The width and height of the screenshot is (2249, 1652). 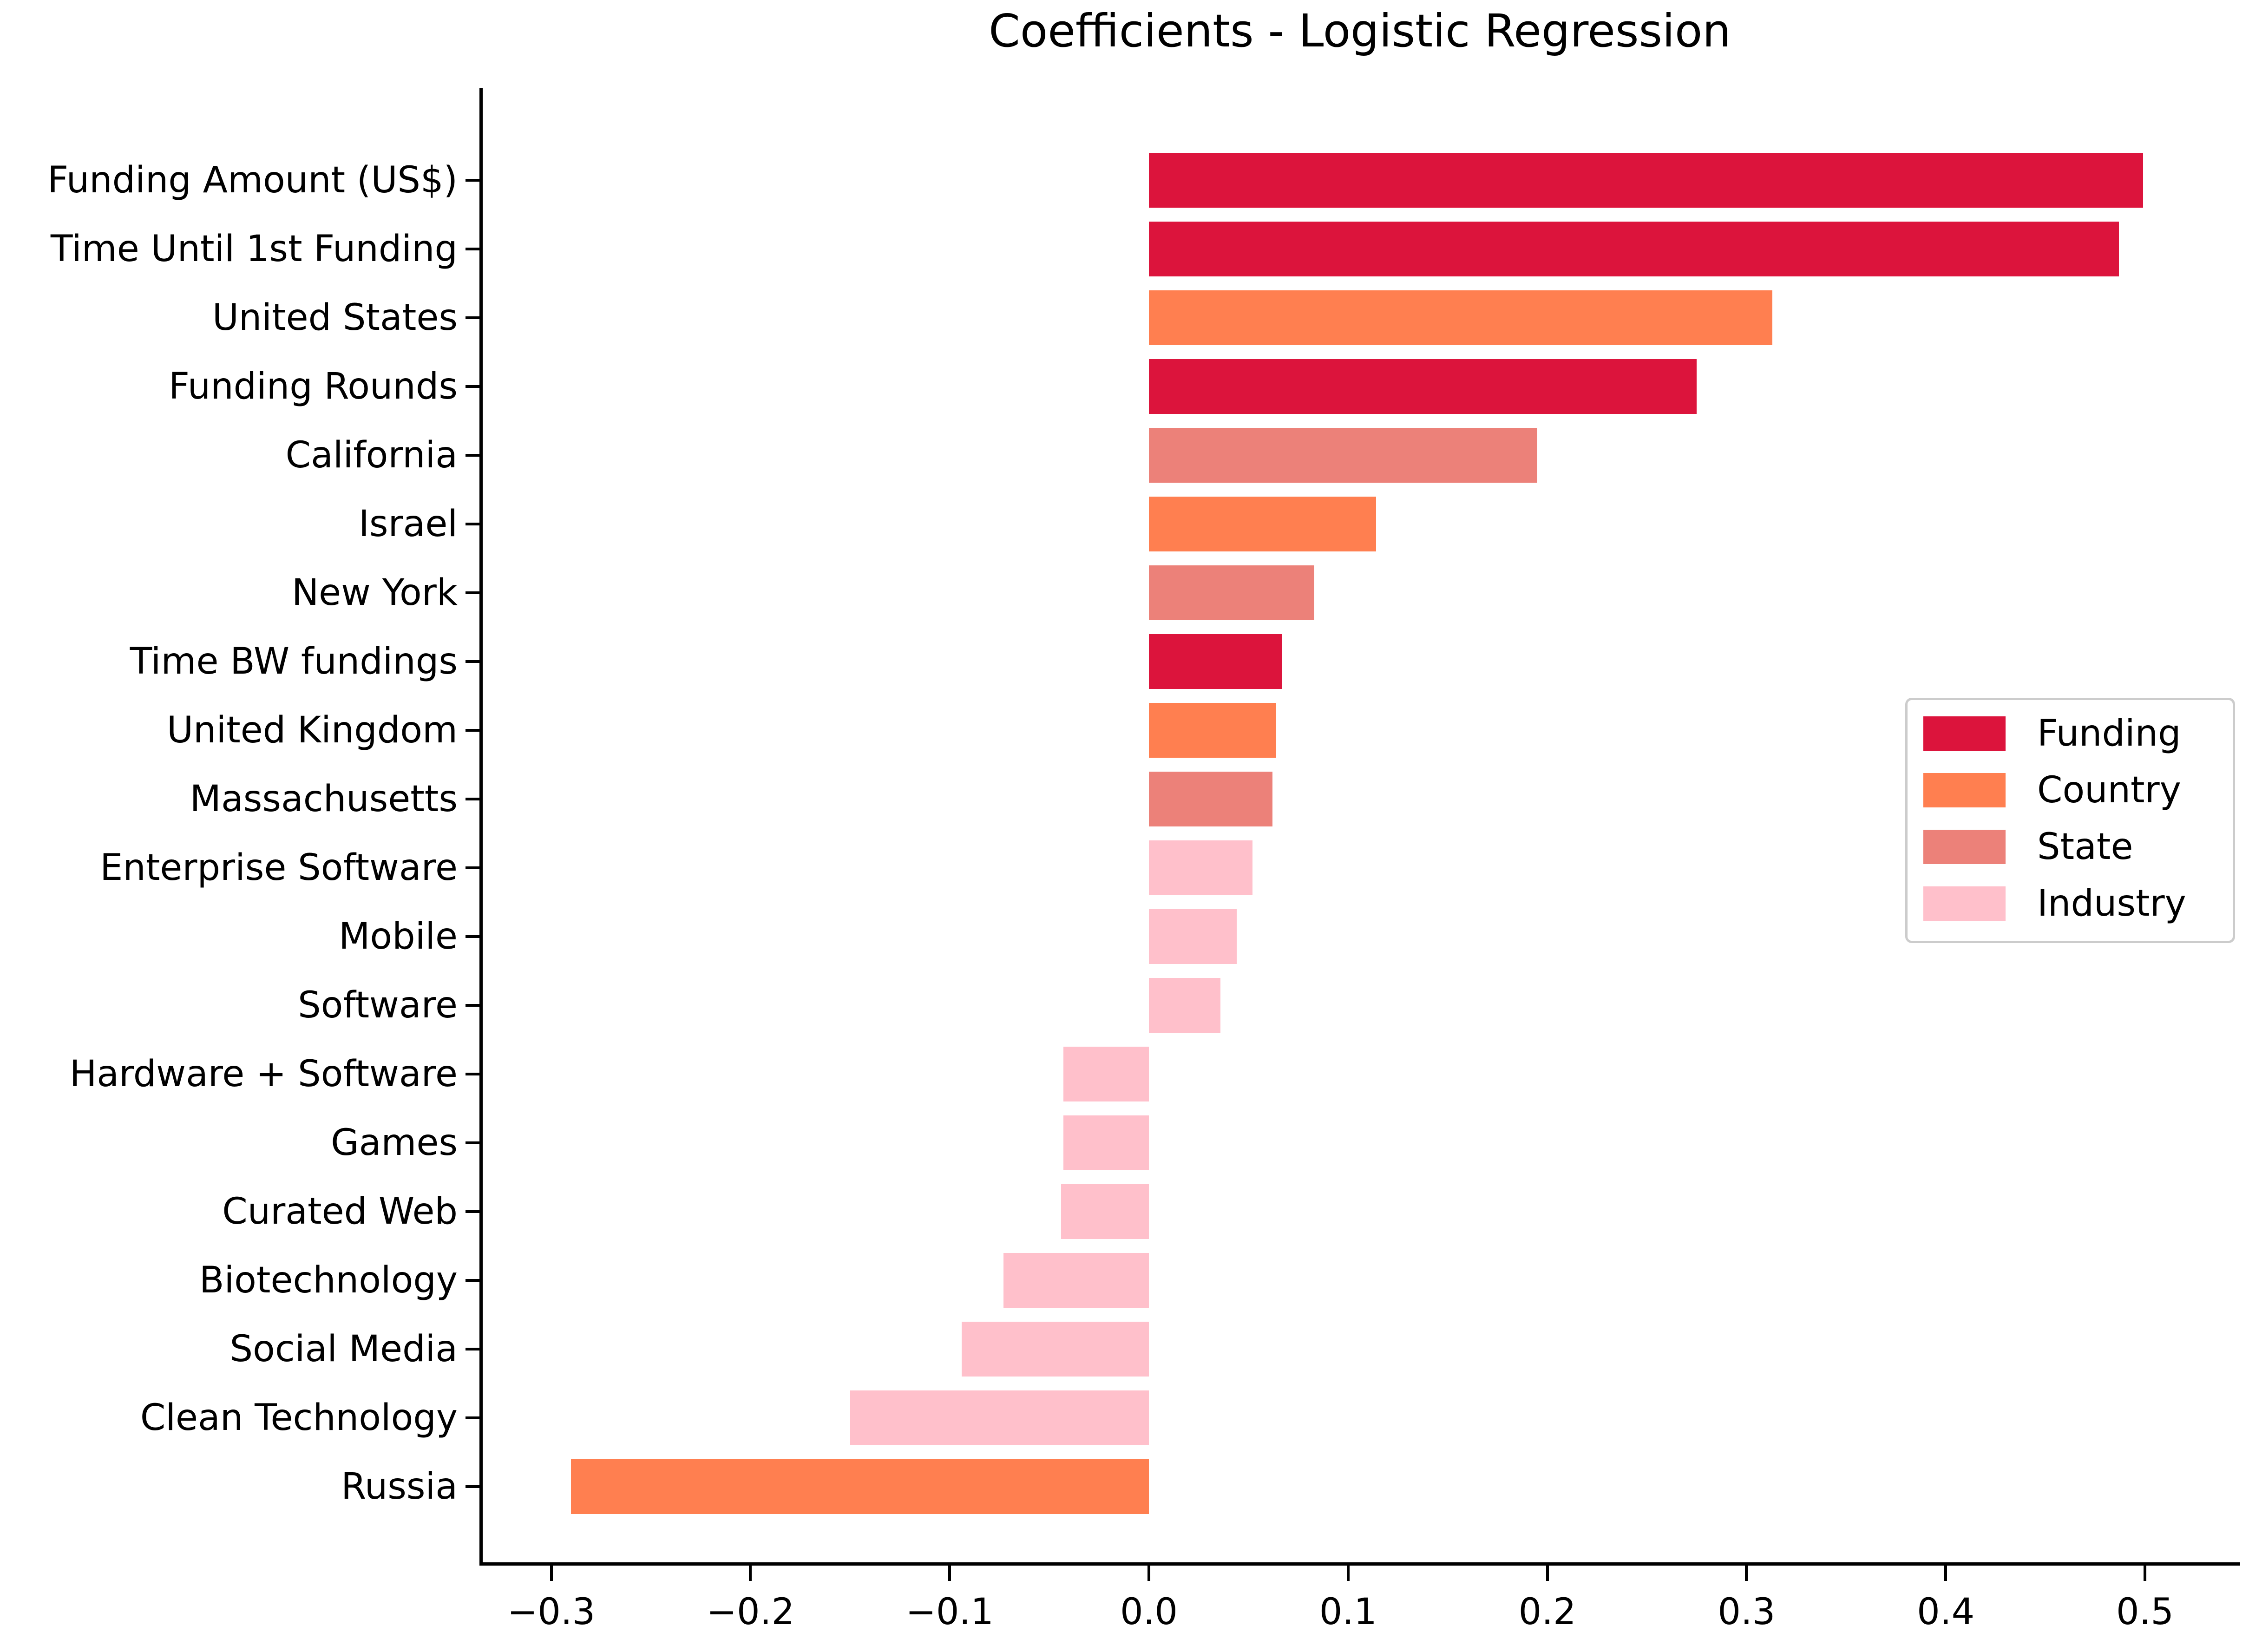 What do you see at coordinates (949, 1612) in the screenshot?
I see `x-axis-tick-label: −0.1` at bounding box center [949, 1612].